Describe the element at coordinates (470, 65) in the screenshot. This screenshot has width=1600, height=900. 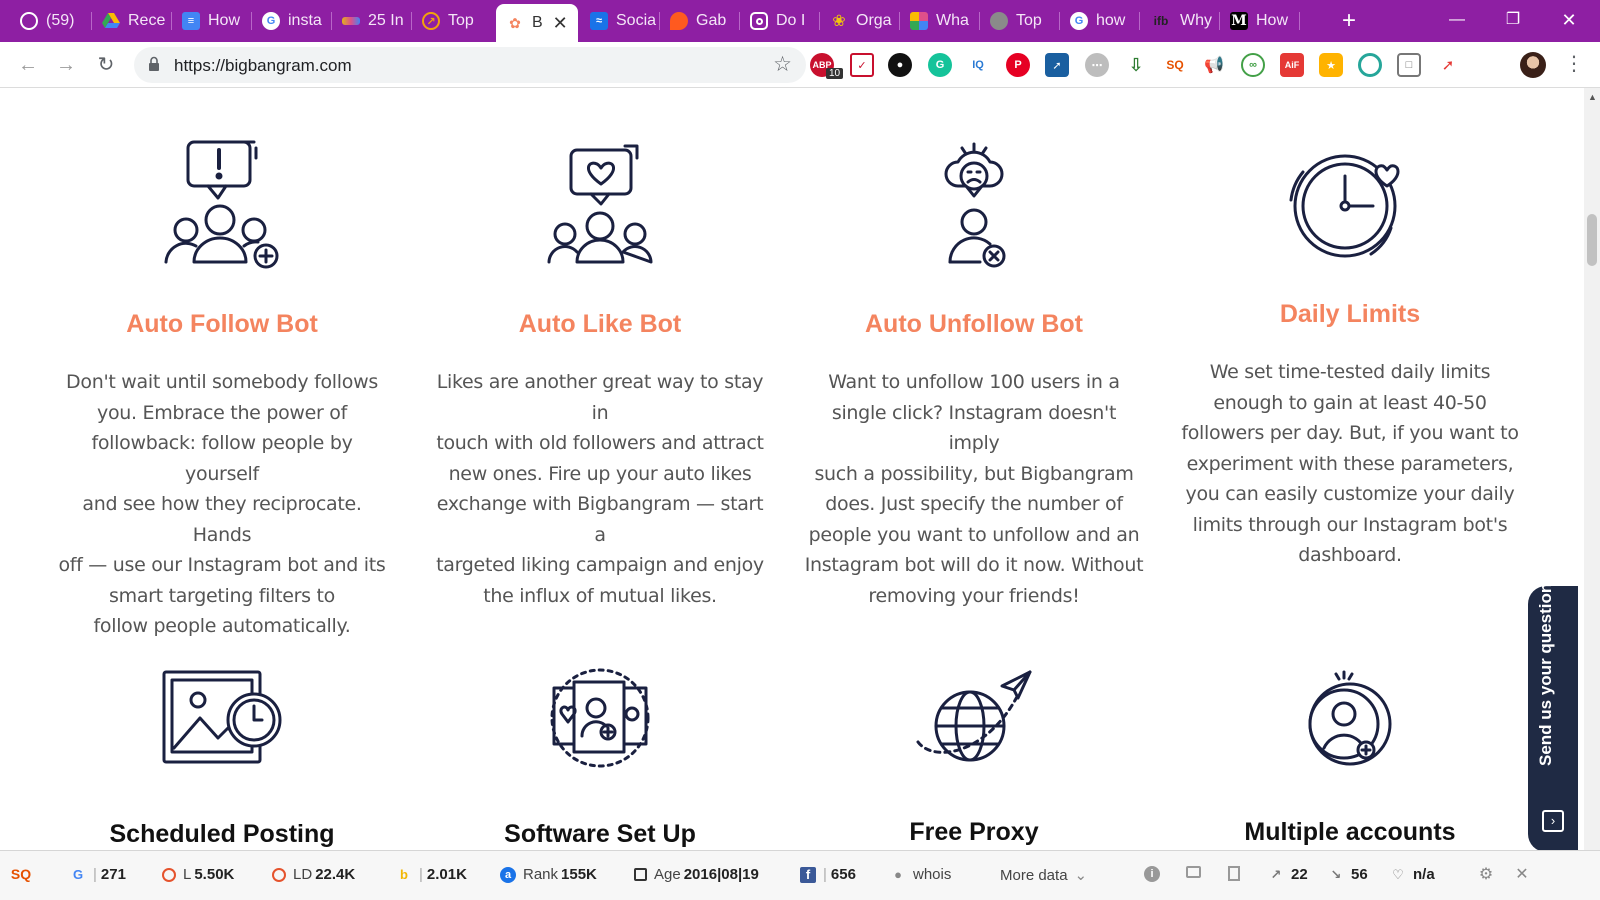
I see `address-bar: https://bigbangram.com ☆` at that location.